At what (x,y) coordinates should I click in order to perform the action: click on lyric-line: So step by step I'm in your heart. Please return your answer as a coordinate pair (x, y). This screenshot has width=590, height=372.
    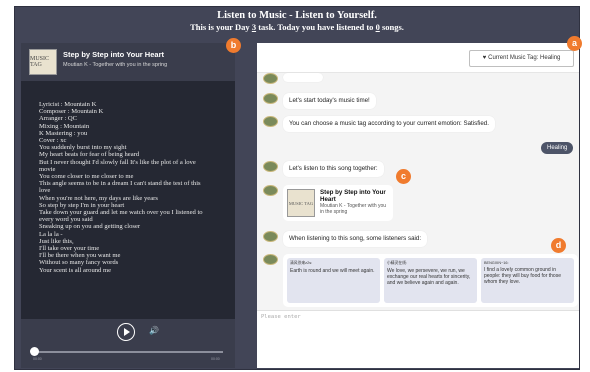
    Looking at the image, I should click on (82, 205).